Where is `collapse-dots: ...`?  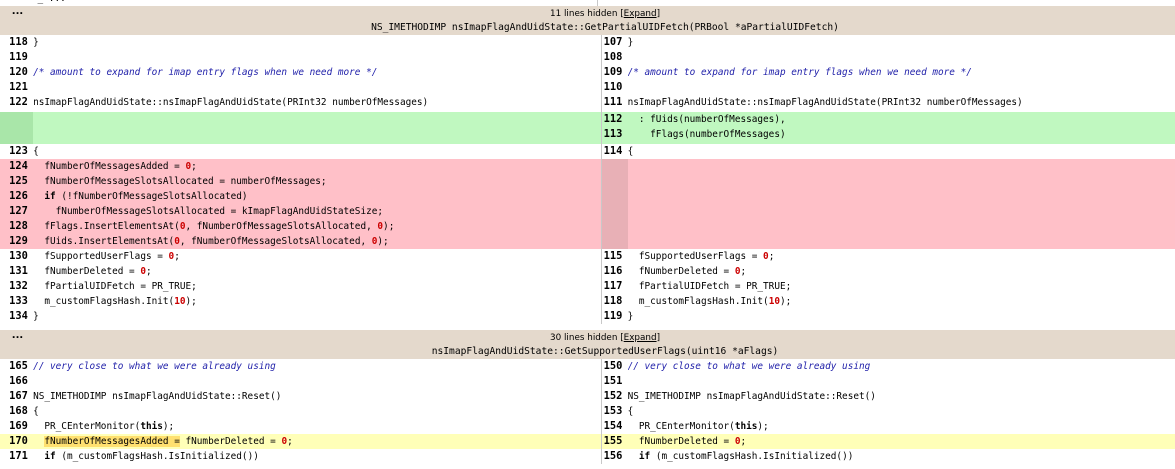 collapse-dots: ... is located at coordinates (17, 344).